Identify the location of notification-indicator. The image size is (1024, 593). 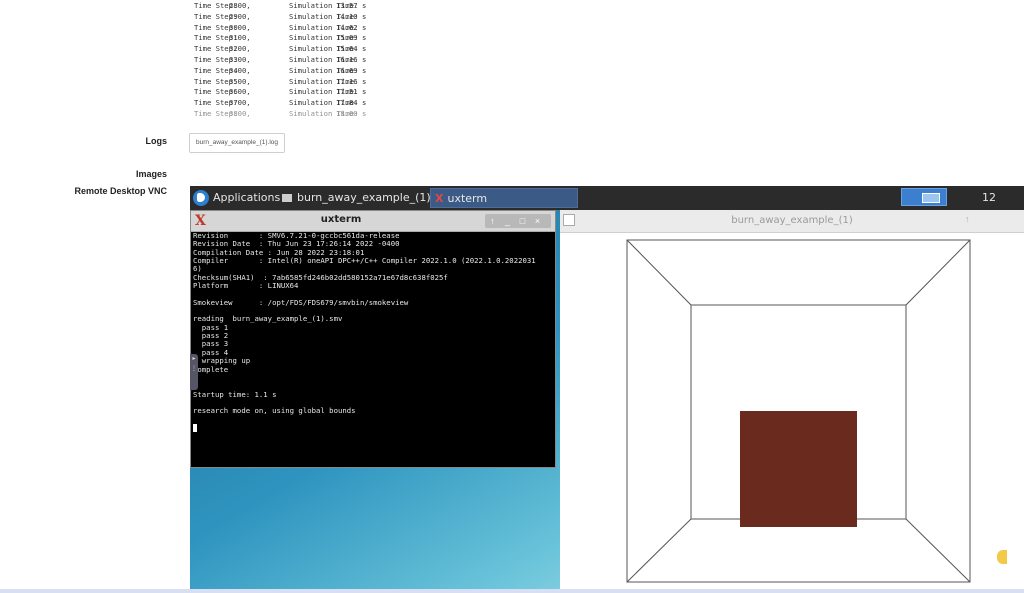
(1002, 557).